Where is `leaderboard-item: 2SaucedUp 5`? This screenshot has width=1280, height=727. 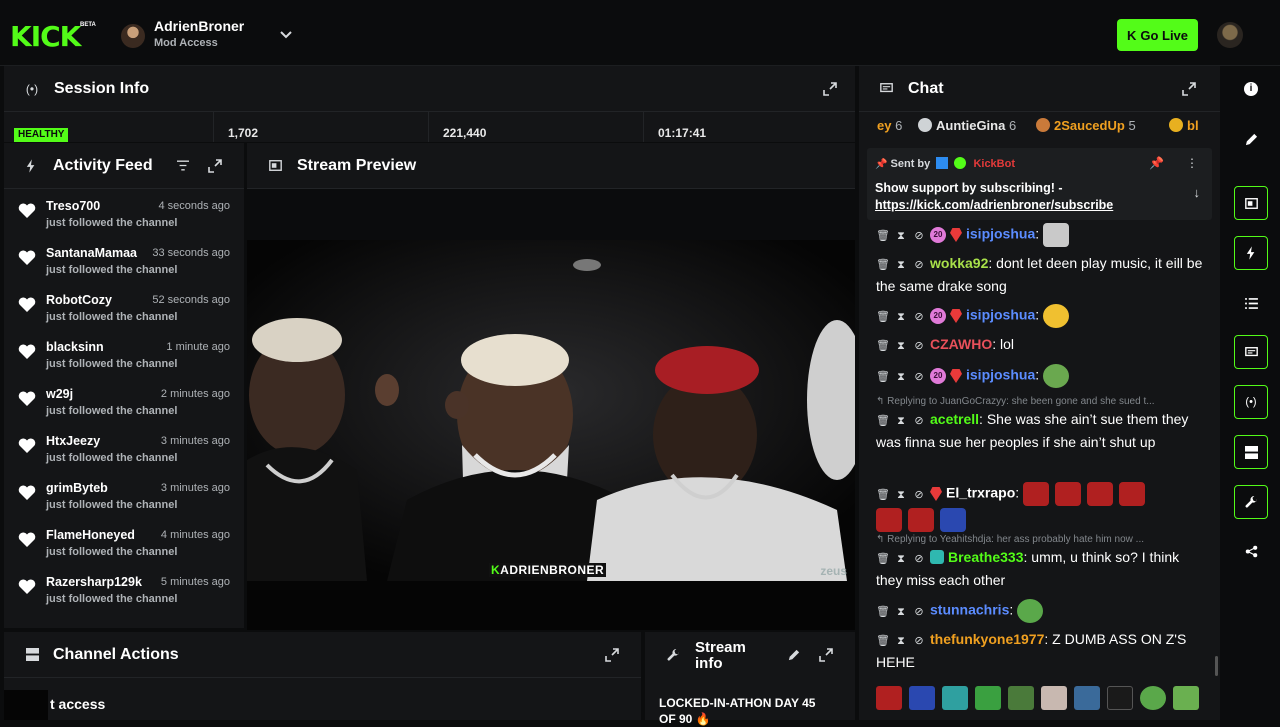 leaderboard-item: 2SaucedUp 5 is located at coordinates (1086, 125).